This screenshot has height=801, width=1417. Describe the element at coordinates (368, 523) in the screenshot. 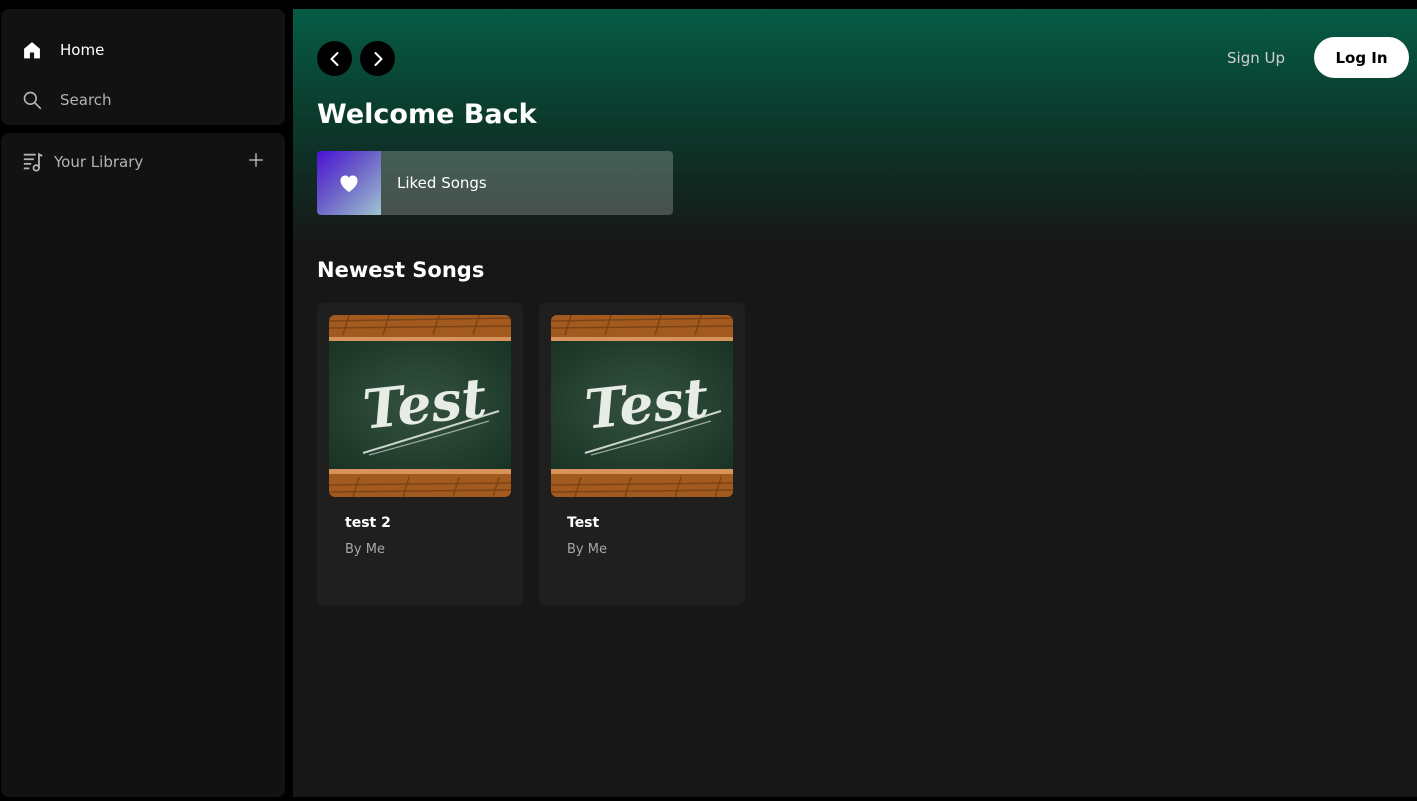

I see `song-title: test 2` at that location.